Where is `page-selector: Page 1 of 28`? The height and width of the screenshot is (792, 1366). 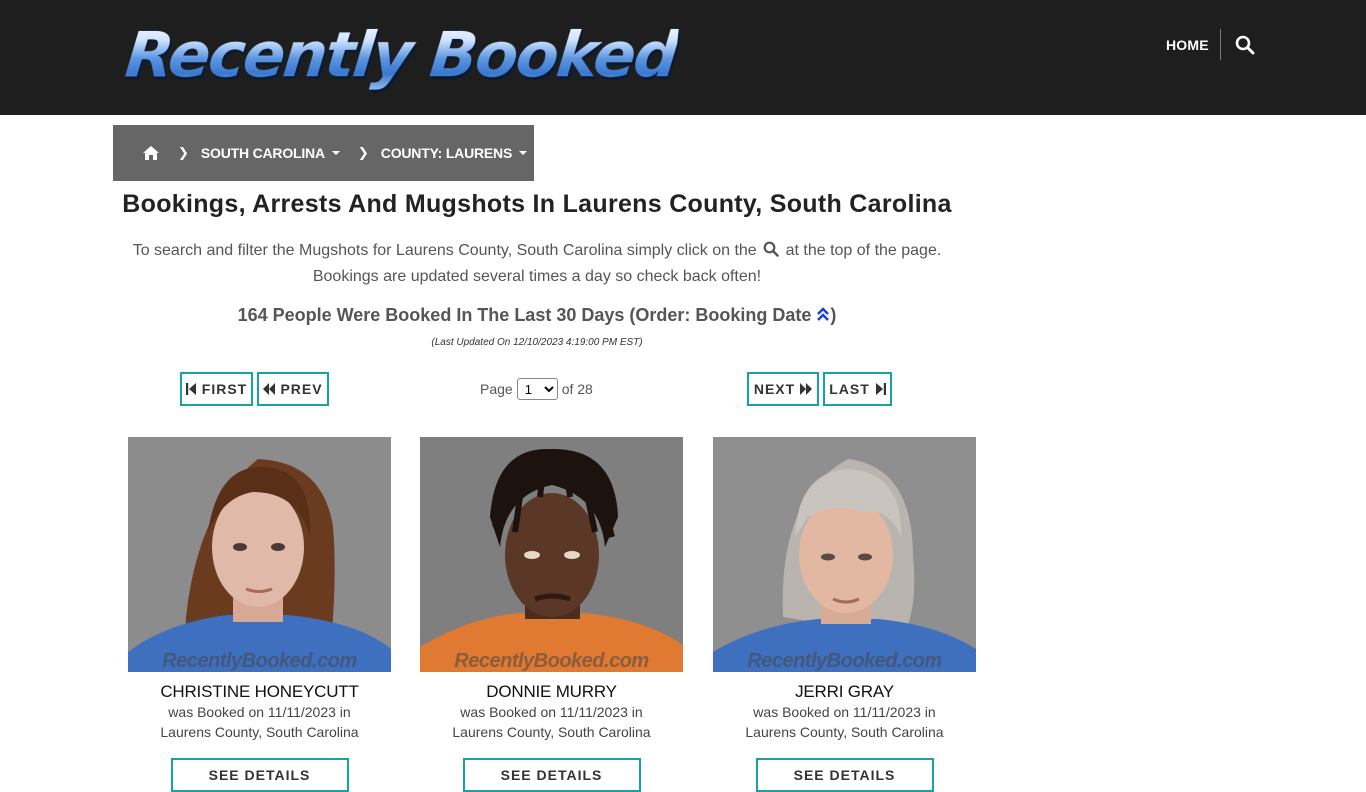
page-selector: Page 1 of 28 is located at coordinates (536, 389).